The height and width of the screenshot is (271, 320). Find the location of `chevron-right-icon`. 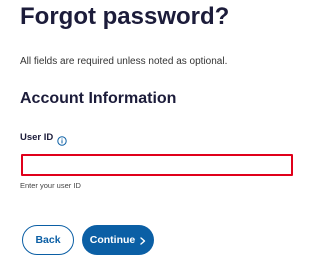

chevron-right-icon is located at coordinates (143, 240).